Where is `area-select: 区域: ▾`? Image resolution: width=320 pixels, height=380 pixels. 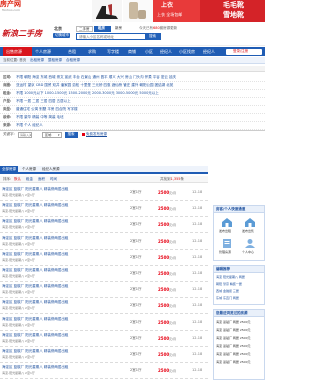
area-select: 区域: ▾ is located at coordinates (52, 135).